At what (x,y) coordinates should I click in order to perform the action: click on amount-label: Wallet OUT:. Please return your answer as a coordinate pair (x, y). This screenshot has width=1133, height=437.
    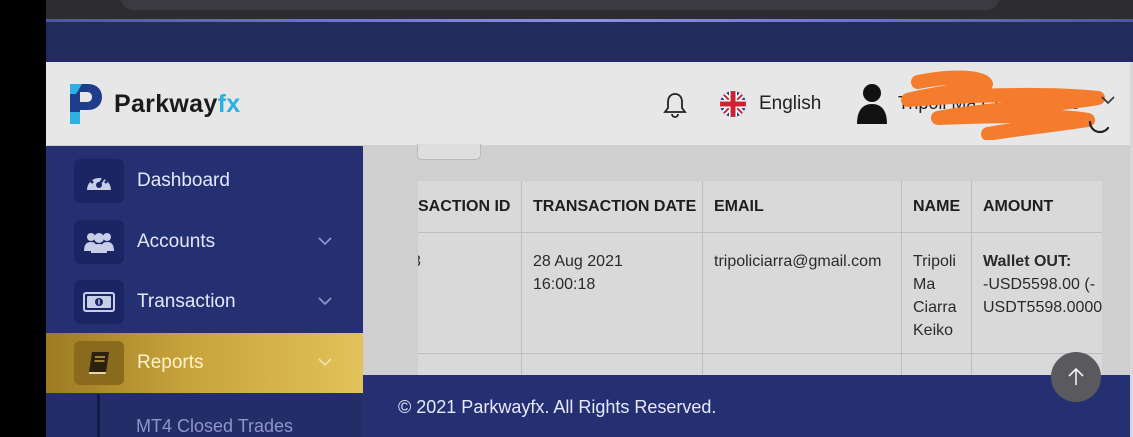
    Looking at the image, I should click on (1027, 261).